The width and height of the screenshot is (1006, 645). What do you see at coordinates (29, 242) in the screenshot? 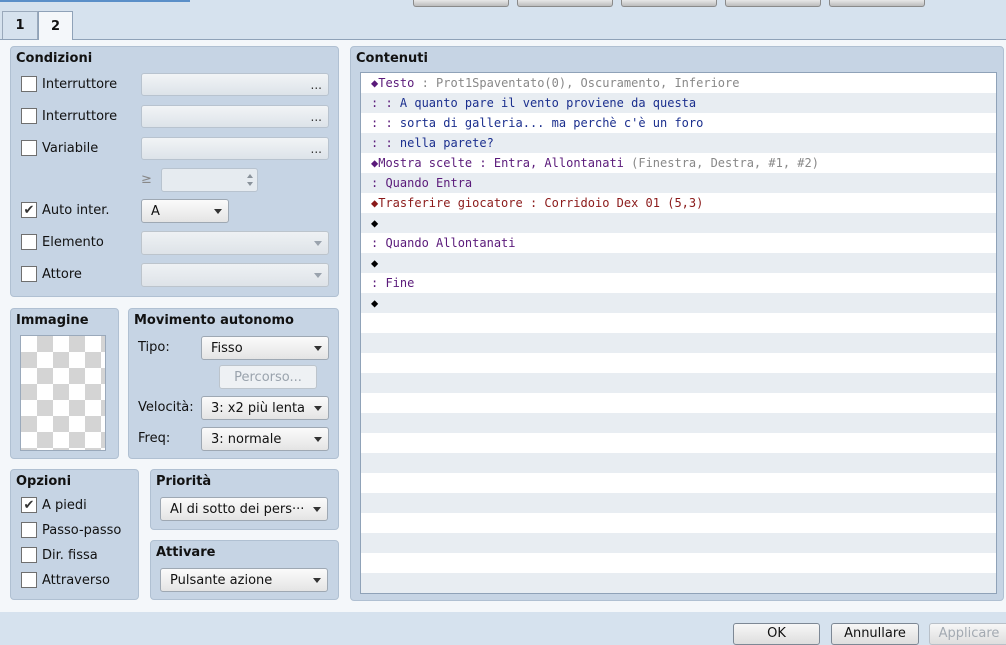
I see `item-checkbox` at bounding box center [29, 242].